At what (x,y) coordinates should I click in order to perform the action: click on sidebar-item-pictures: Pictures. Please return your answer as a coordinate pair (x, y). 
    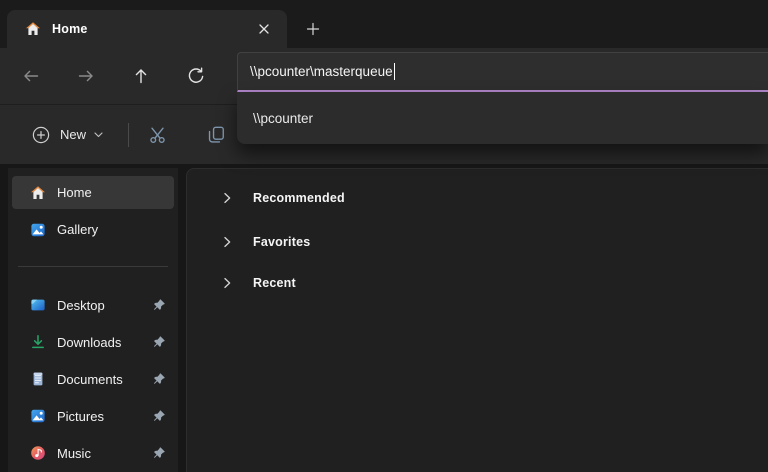
    Looking at the image, I should click on (93, 416).